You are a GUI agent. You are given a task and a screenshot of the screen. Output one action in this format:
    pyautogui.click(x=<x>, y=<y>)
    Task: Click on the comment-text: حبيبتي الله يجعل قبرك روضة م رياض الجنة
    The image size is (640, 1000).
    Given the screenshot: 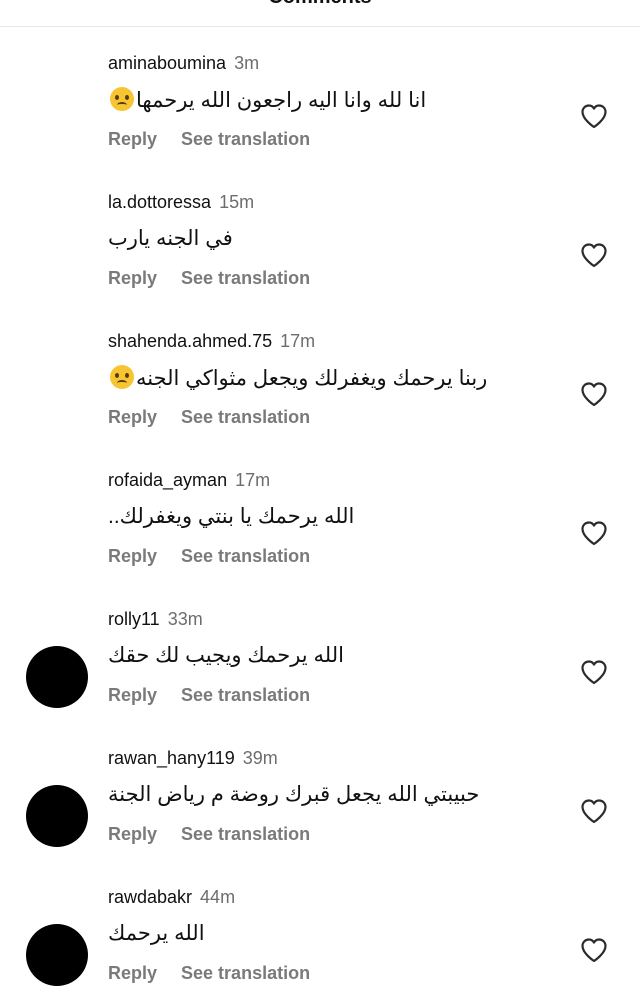 What is the action you would take?
    pyautogui.click(x=318, y=794)
    